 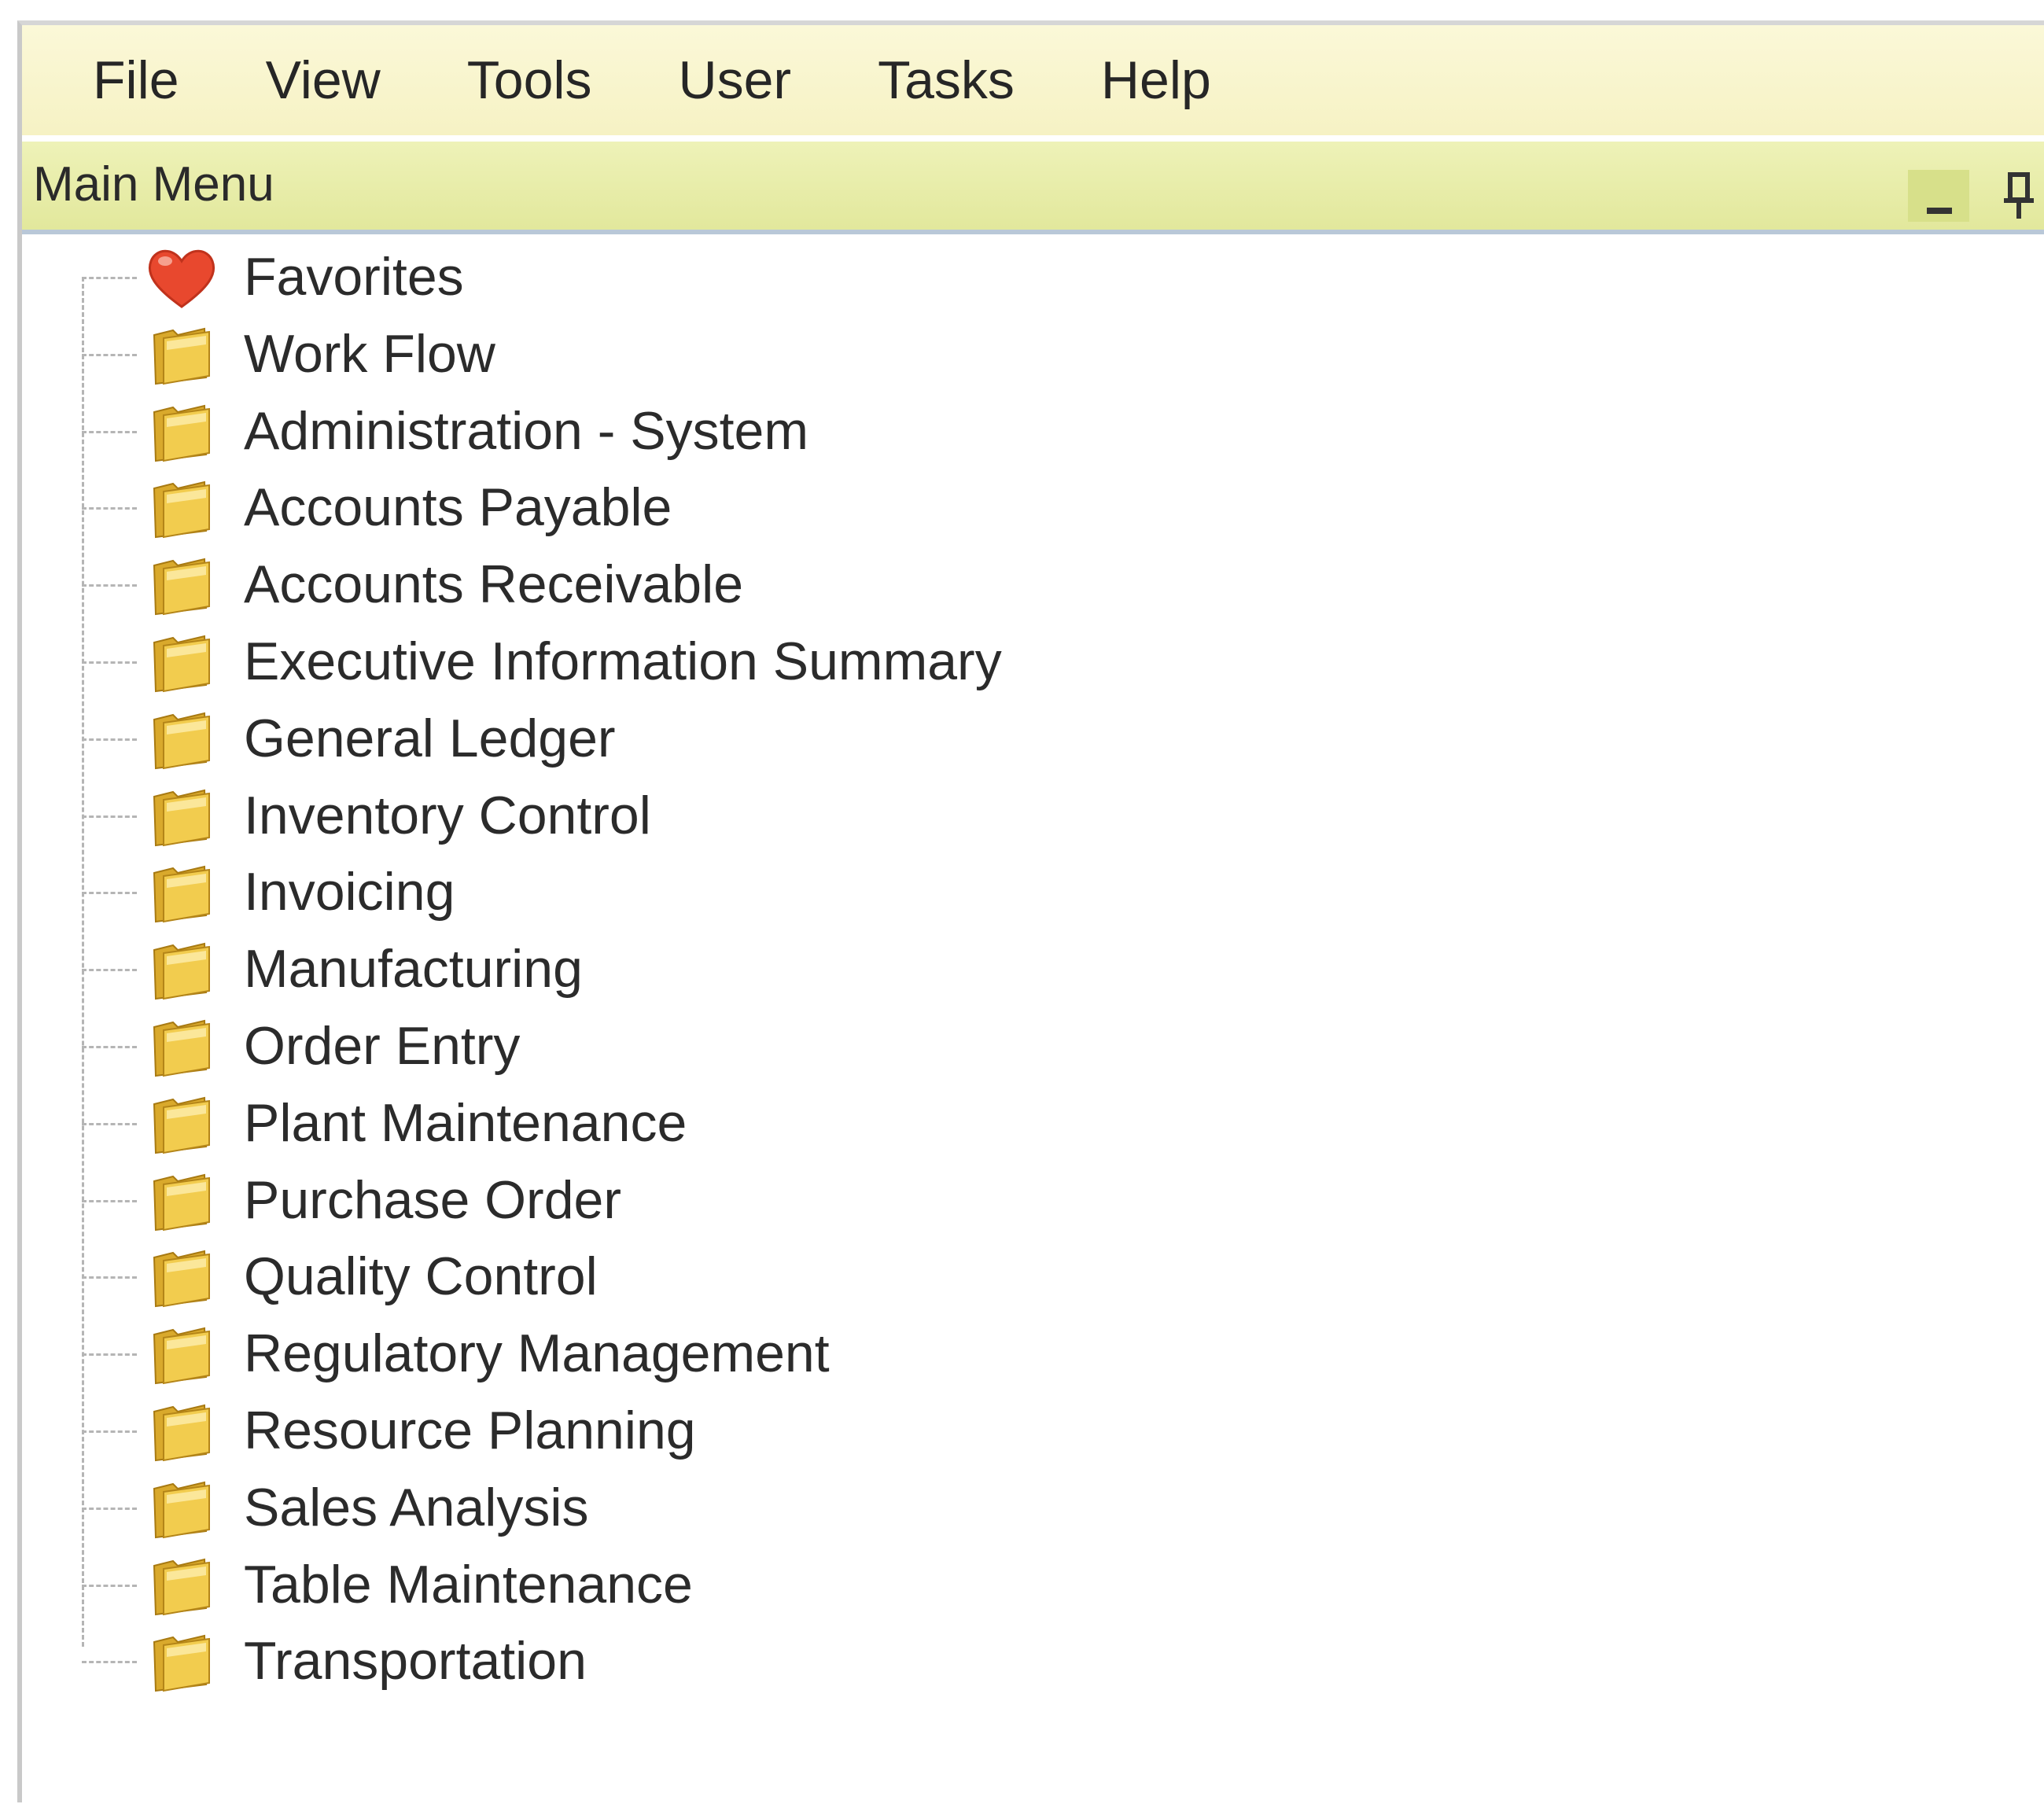 I want to click on tree-item: Regulatory Management, so click(x=632, y=1354).